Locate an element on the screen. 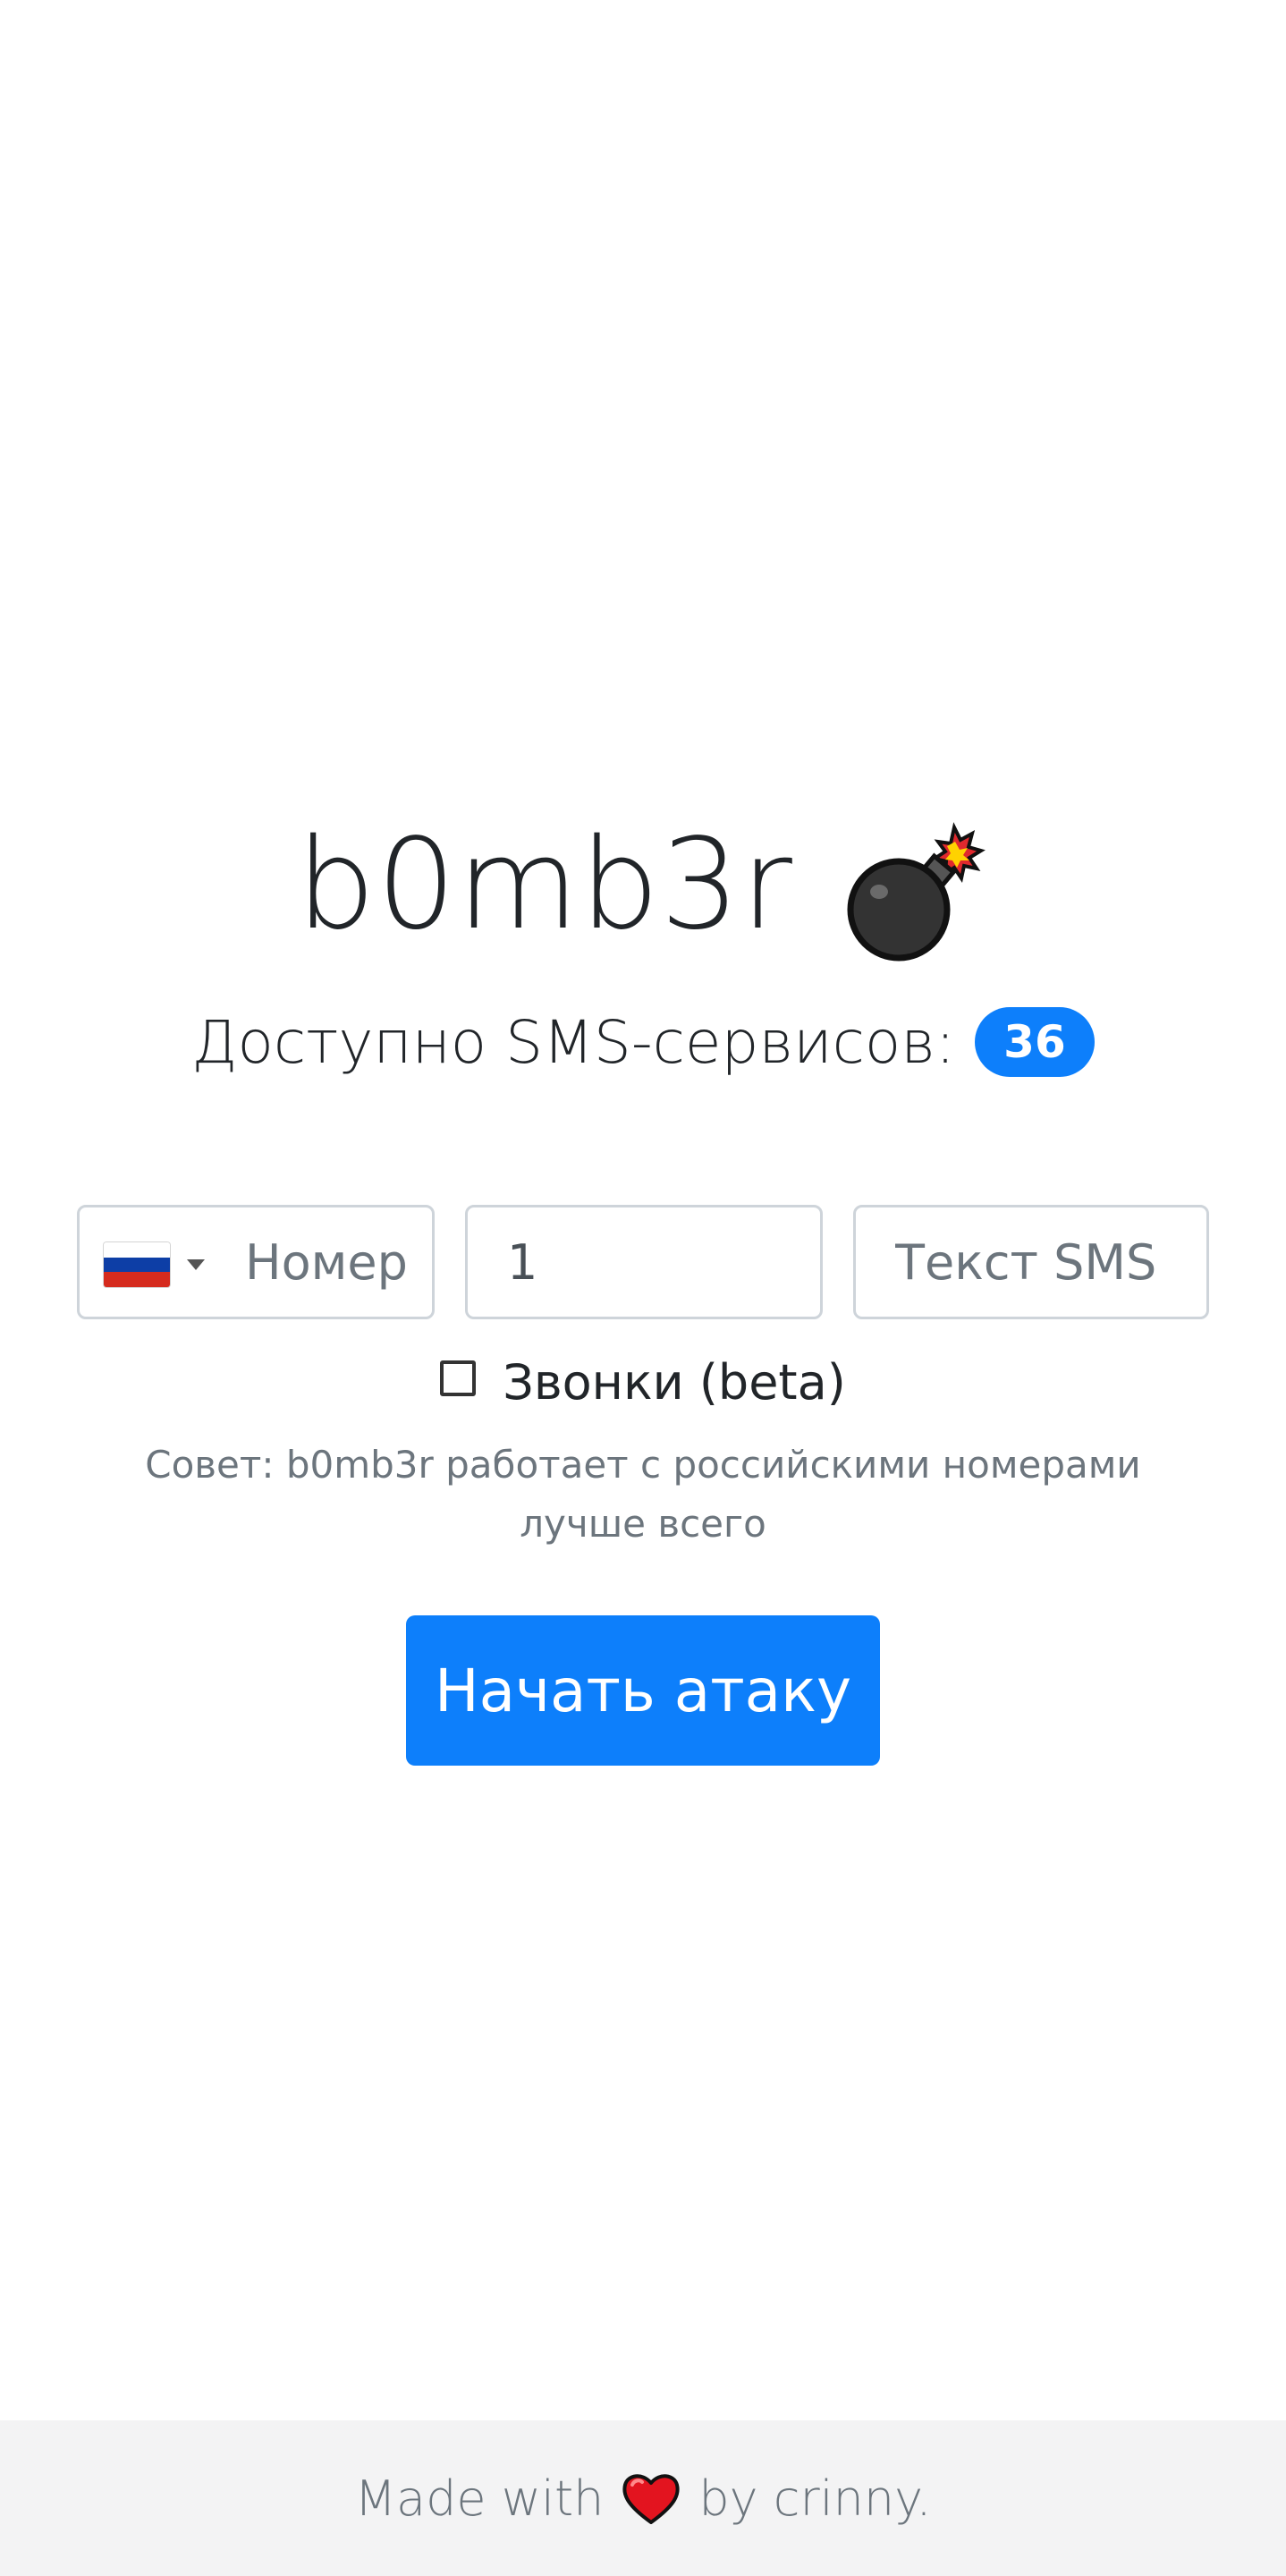 The height and width of the screenshot is (2576, 1286). bomb-icon is located at coordinates (914, 885).